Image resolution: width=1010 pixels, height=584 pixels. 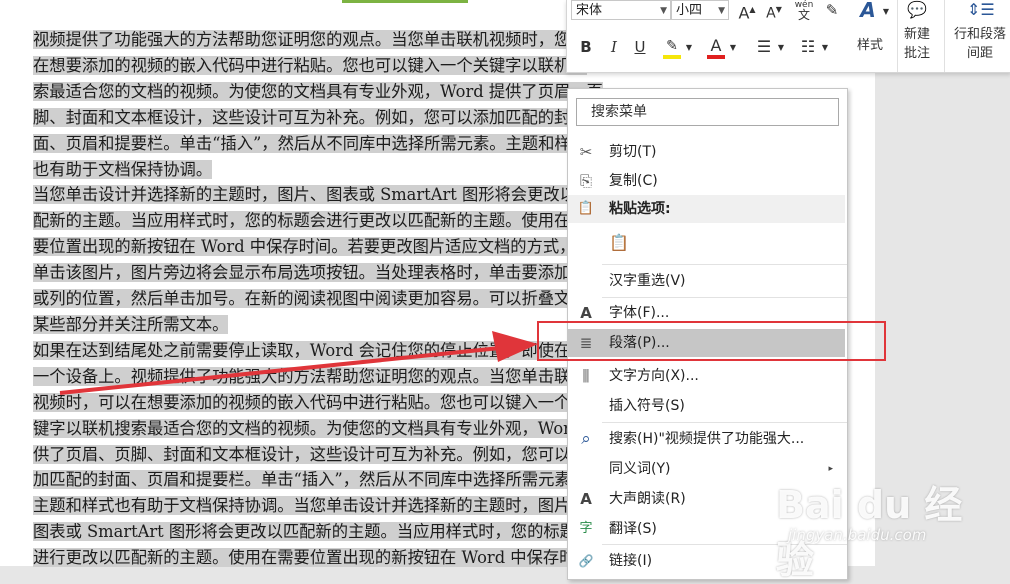 What do you see at coordinates (886, 520) in the screenshot?
I see `baidu-jingyan-watermark: Bai du 经验 jingyan.baidu.com` at bounding box center [886, 520].